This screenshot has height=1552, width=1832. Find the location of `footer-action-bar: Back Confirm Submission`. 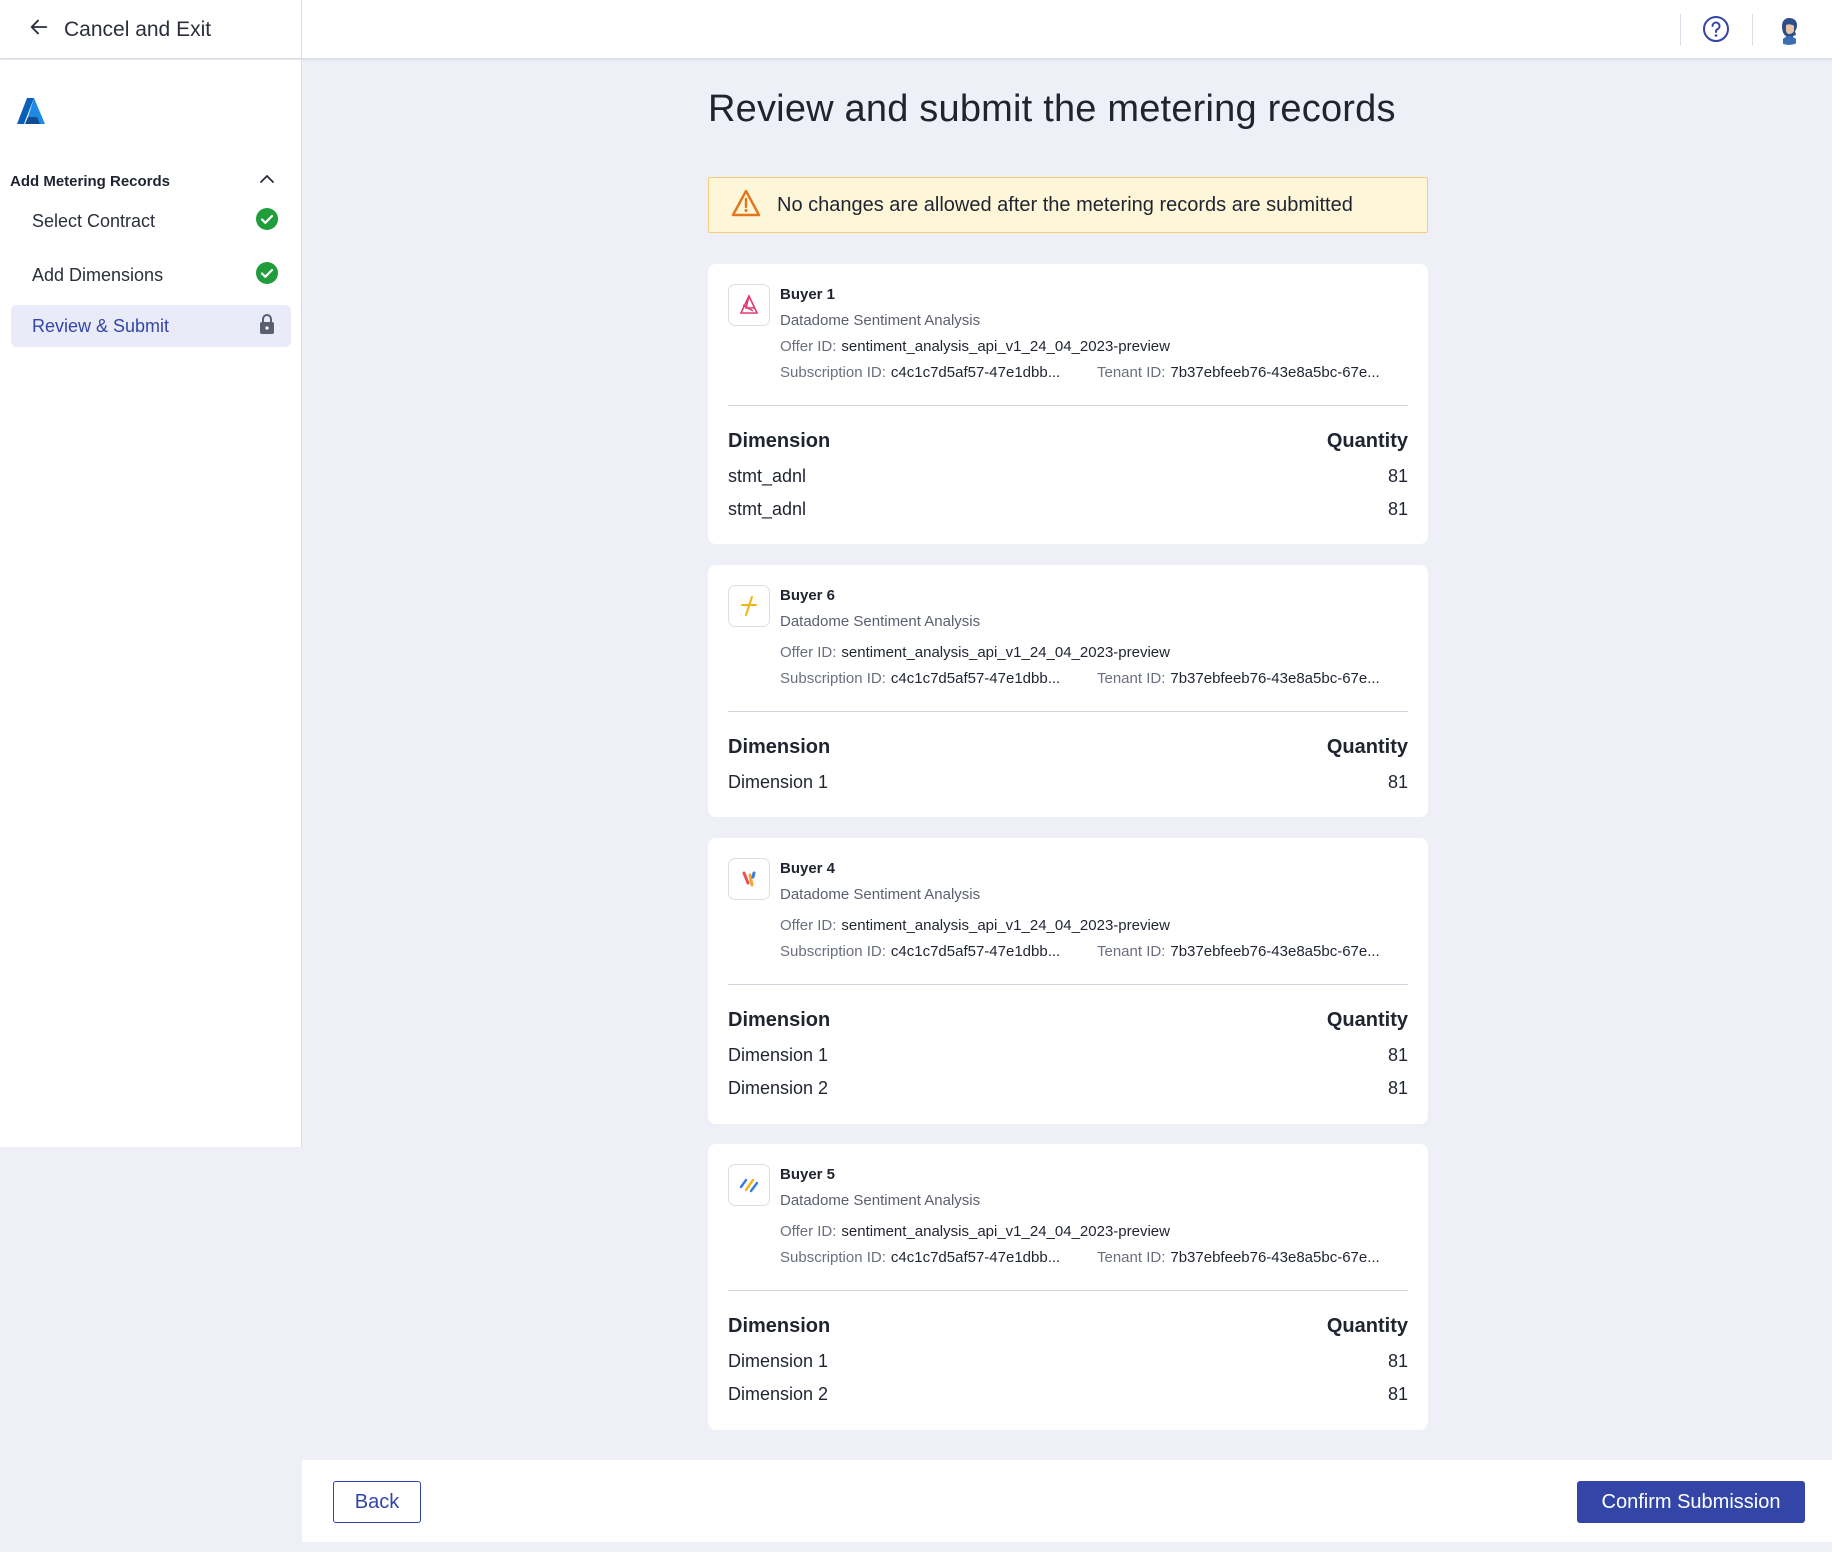

footer-action-bar: Back Confirm Submission is located at coordinates (1067, 1501).